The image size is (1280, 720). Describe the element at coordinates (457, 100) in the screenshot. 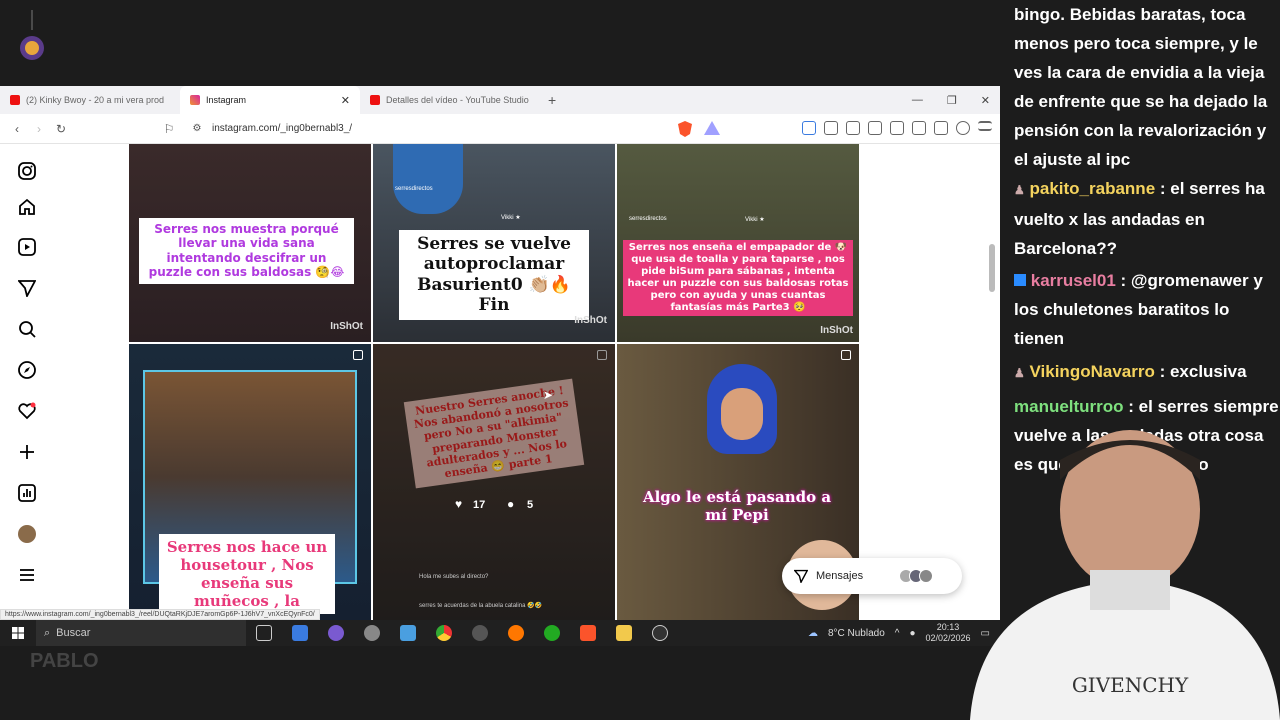

I see `tab-label: Detalles del vídeo - YouTube Studio` at that location.